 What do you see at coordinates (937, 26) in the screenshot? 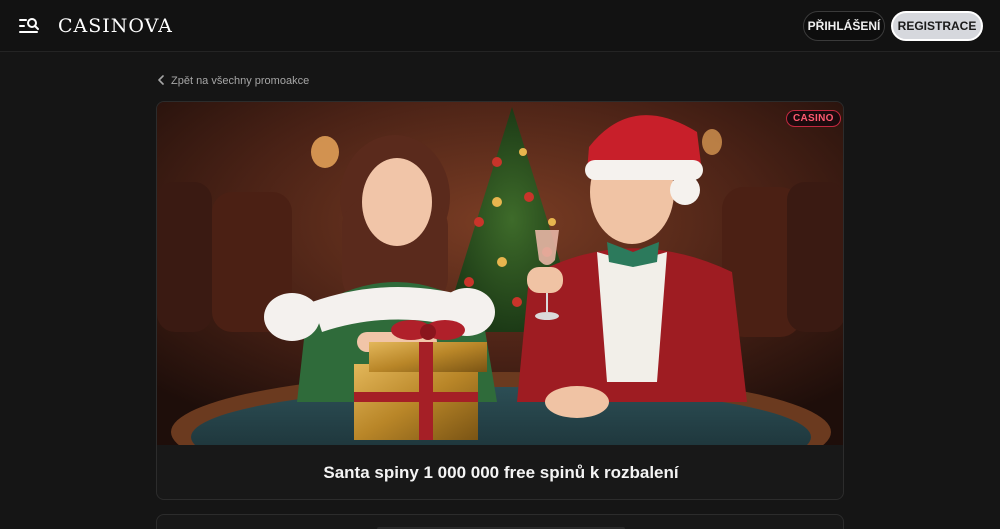
I see `register-button: REGISTRACE` at bounding box center [937, 26].